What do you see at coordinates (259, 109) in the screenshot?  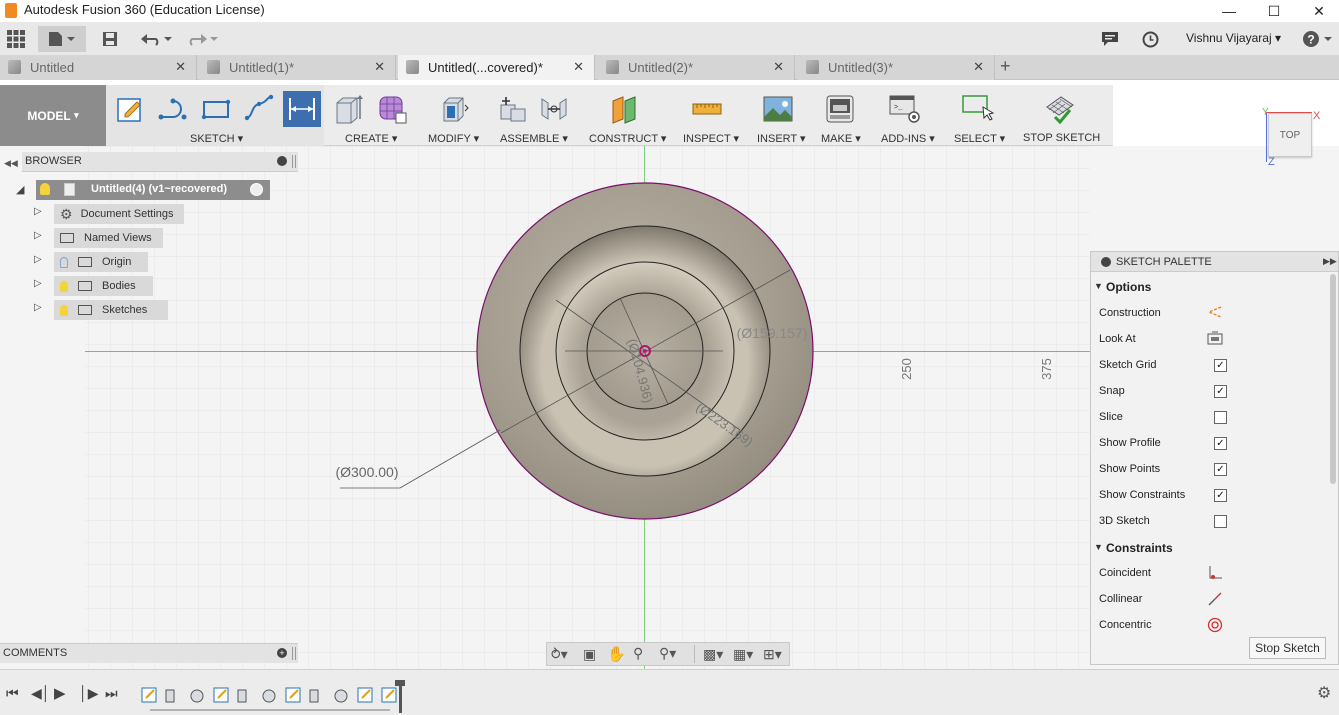 I see `spline-tool-icon` at bounding box center [259, 109].